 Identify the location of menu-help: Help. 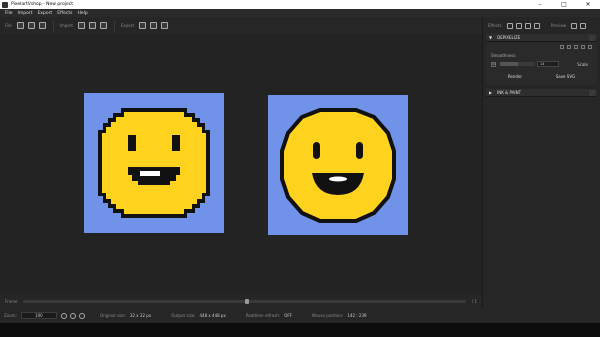
(83, 13).